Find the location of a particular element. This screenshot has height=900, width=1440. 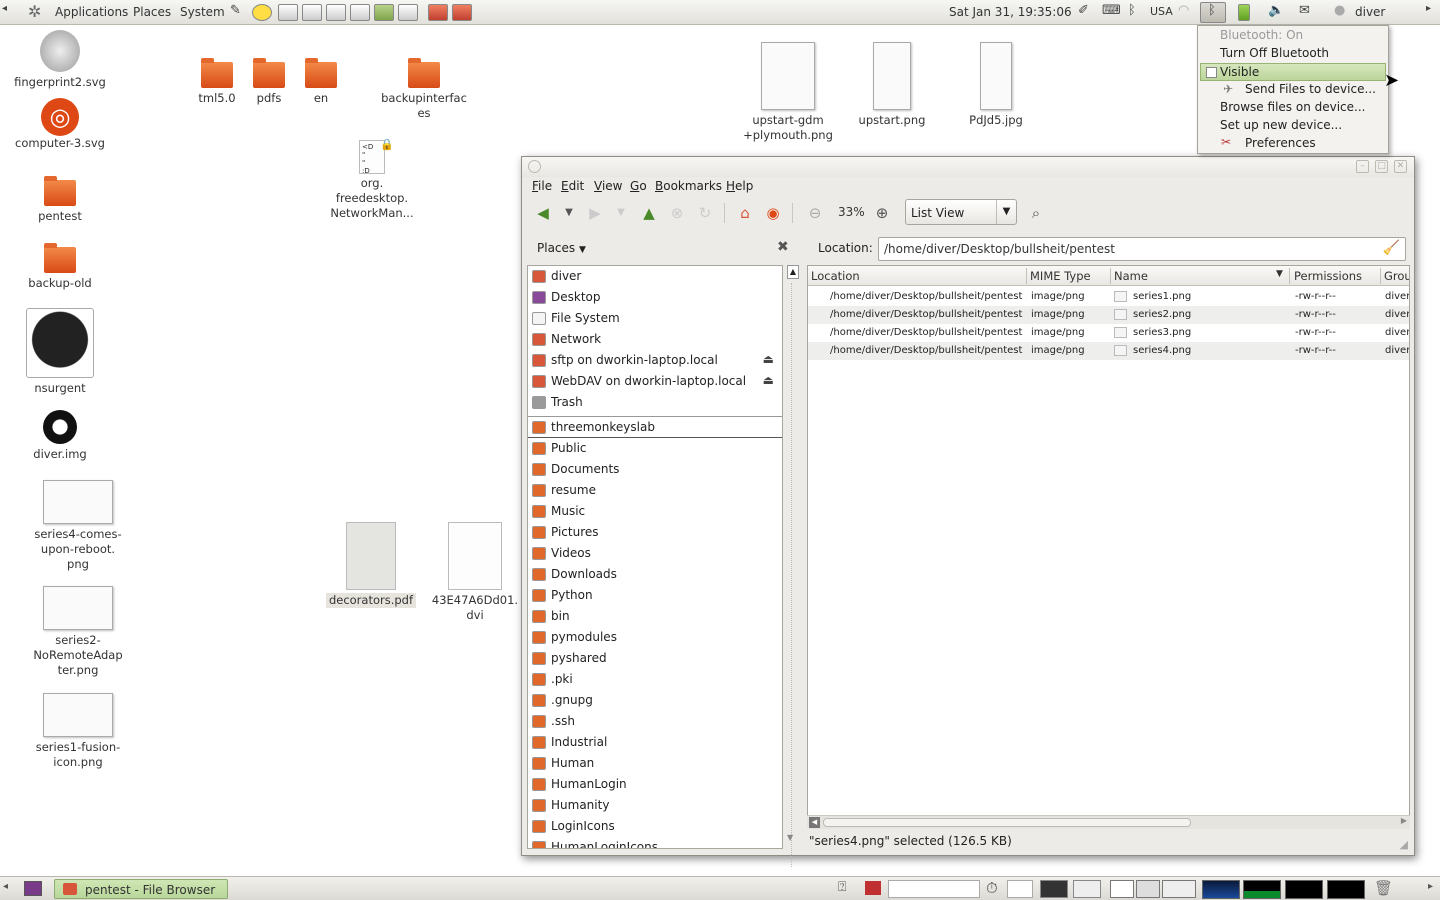

sidebar-item: sftp on dworkin-laptop.local ⏏ is located at coordinates (655, 360).